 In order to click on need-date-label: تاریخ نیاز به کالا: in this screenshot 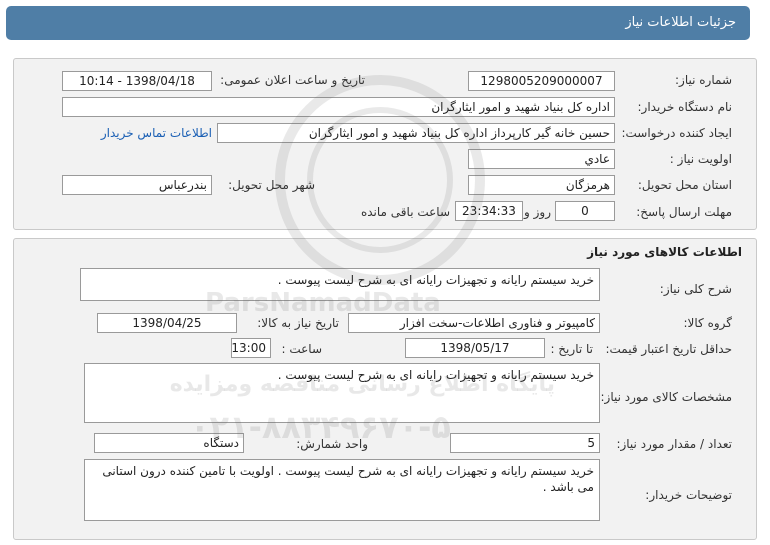, I will do `click(298, 323)`.